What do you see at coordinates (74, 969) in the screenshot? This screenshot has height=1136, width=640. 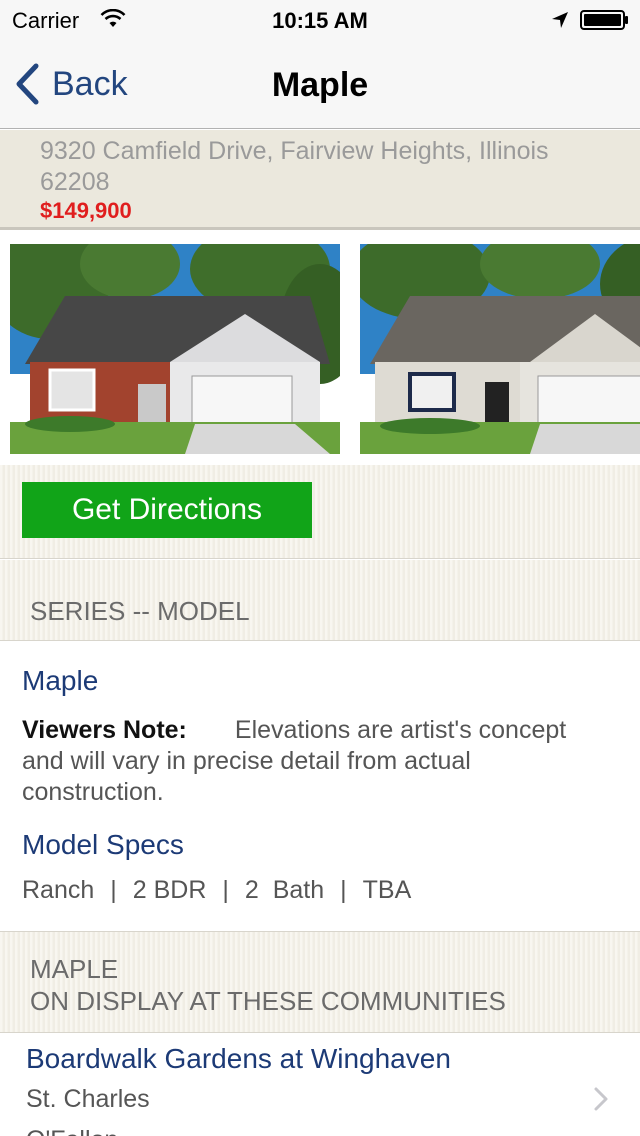 I see `communities-header-line1: MAPLE` at bounding box center [74, 969].